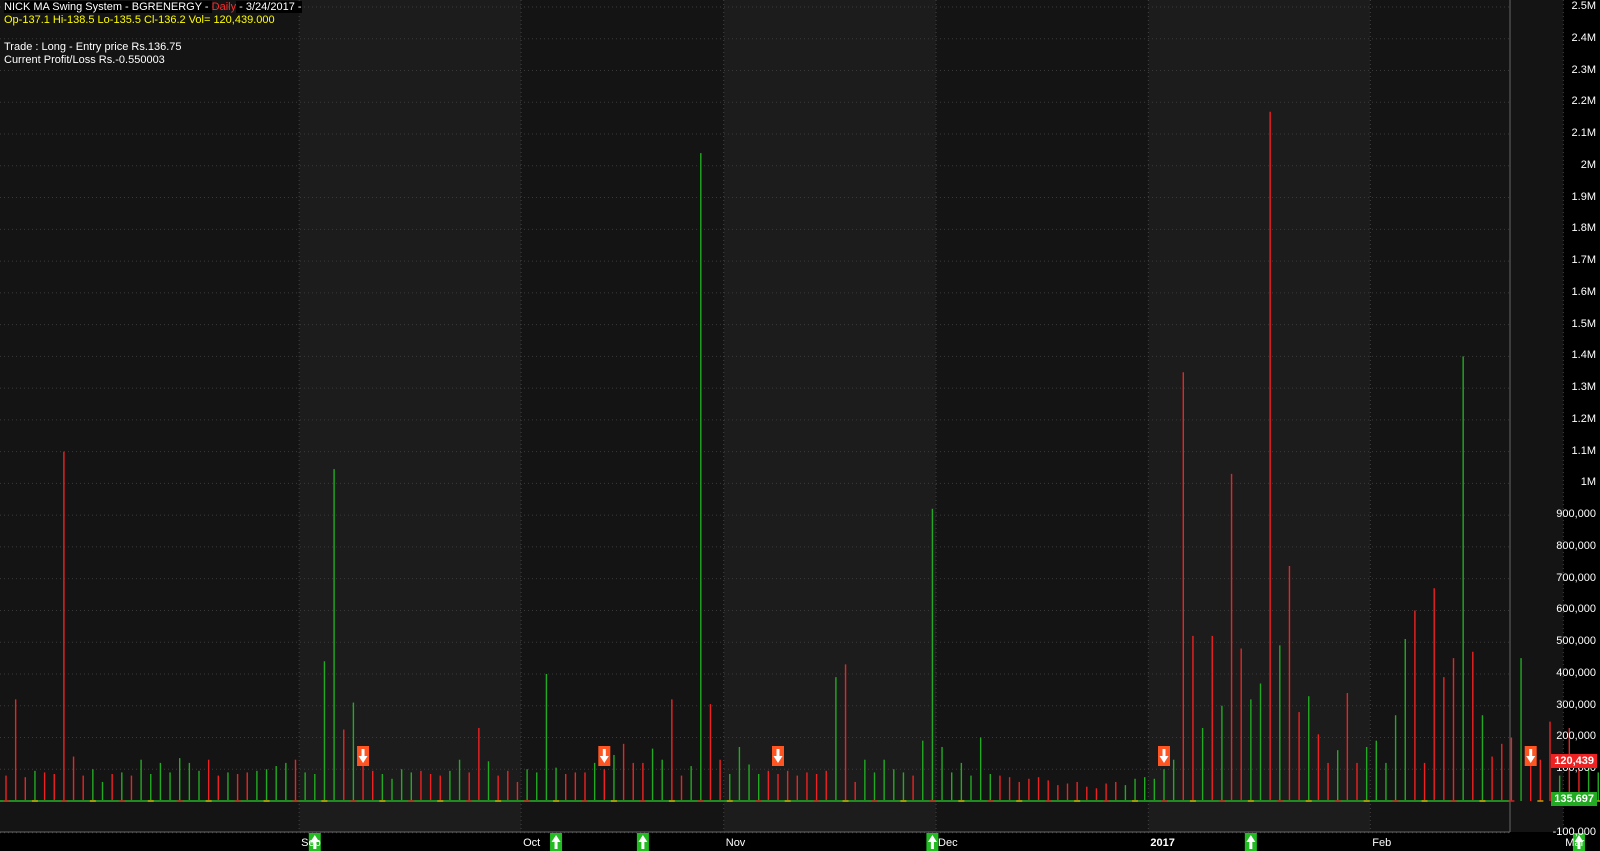 The width and height of the screenshot is (1600, 851). I want to click on x-tick-label: Nov, so click(735, 843).